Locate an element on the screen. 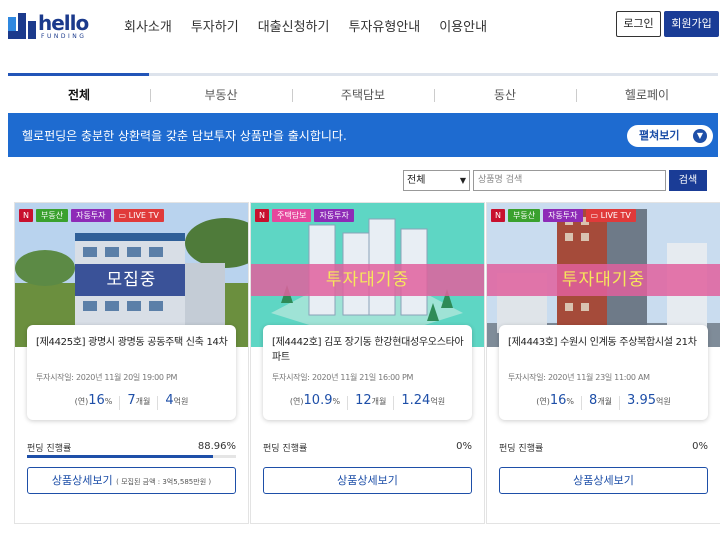  product-stats: (연)16% 7개월 4억원 is located at coordinates (131, 401).